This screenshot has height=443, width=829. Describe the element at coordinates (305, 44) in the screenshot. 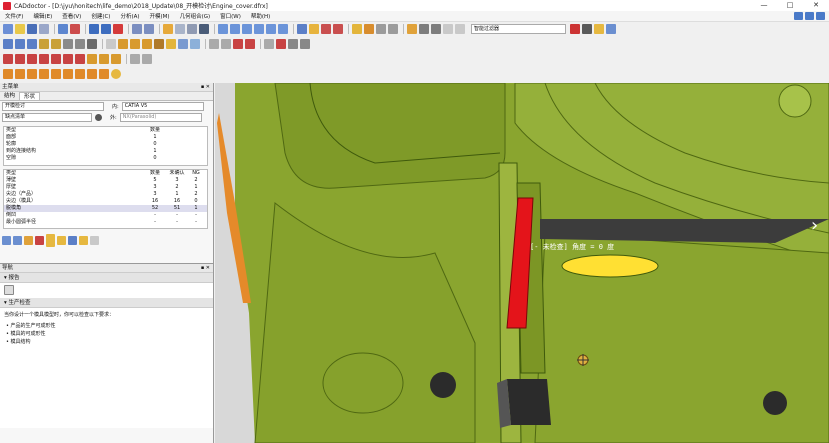

I see `align-icon` at that location.